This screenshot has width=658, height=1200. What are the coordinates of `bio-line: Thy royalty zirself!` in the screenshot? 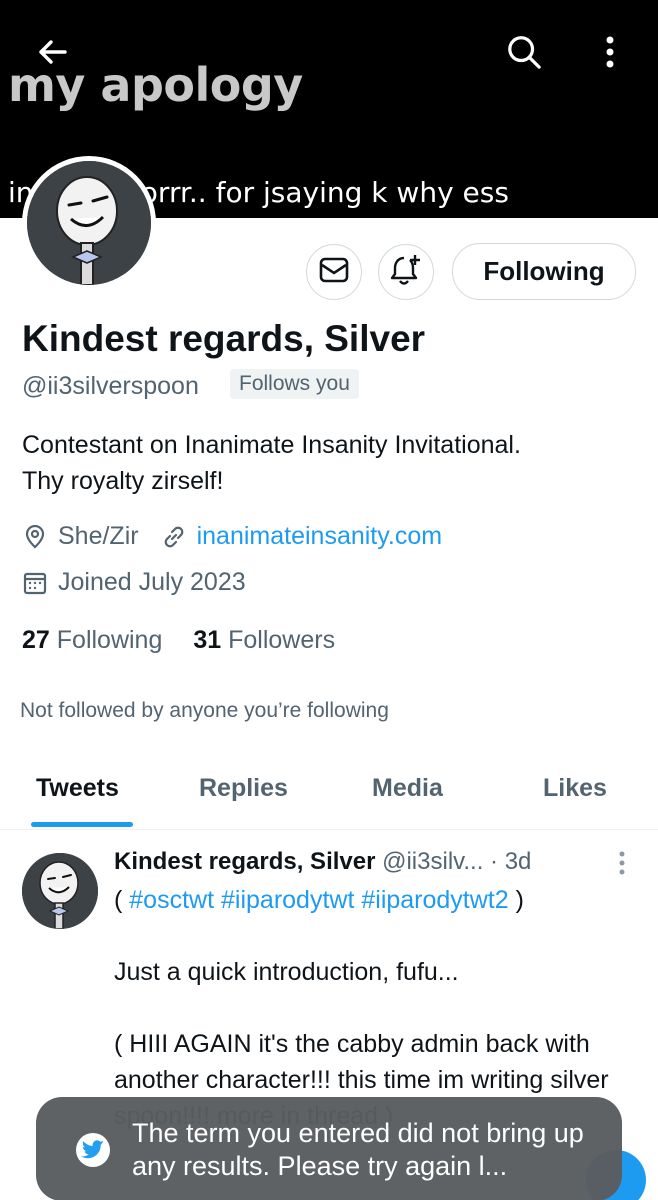 It's located at (123, 481).